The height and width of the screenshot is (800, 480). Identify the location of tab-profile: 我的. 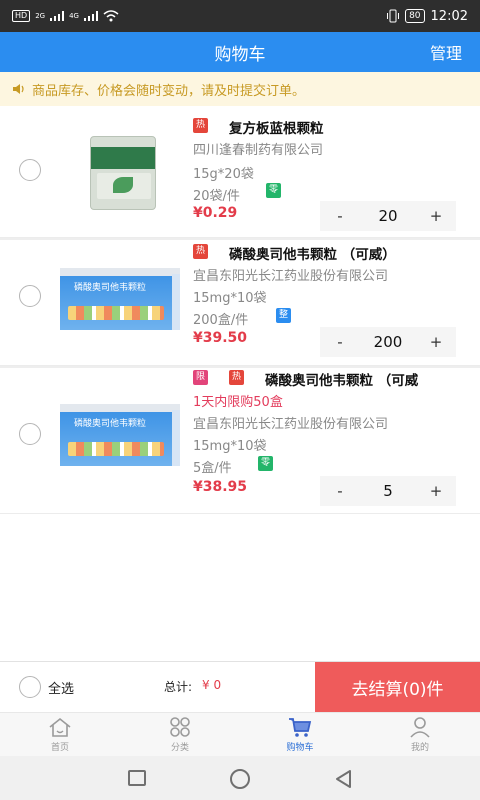
(420, 734).